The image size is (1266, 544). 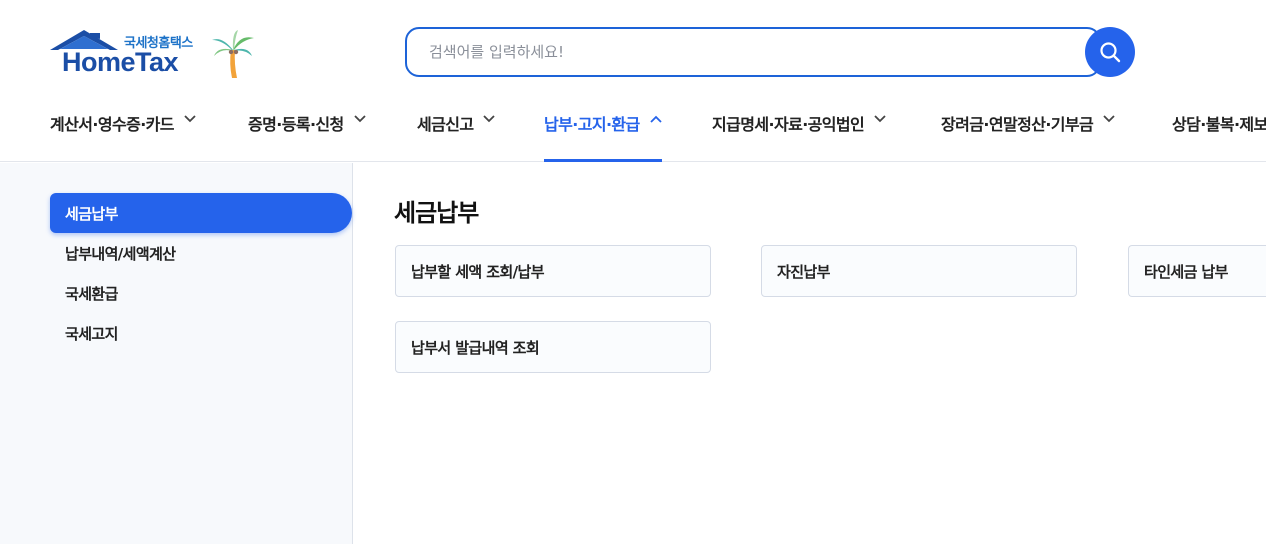 What do you see at coordinates (120, 253) in the screenshot?
I see `sidebar-item-label: 납부내역/세액계산` at bounding box center [120, 253].